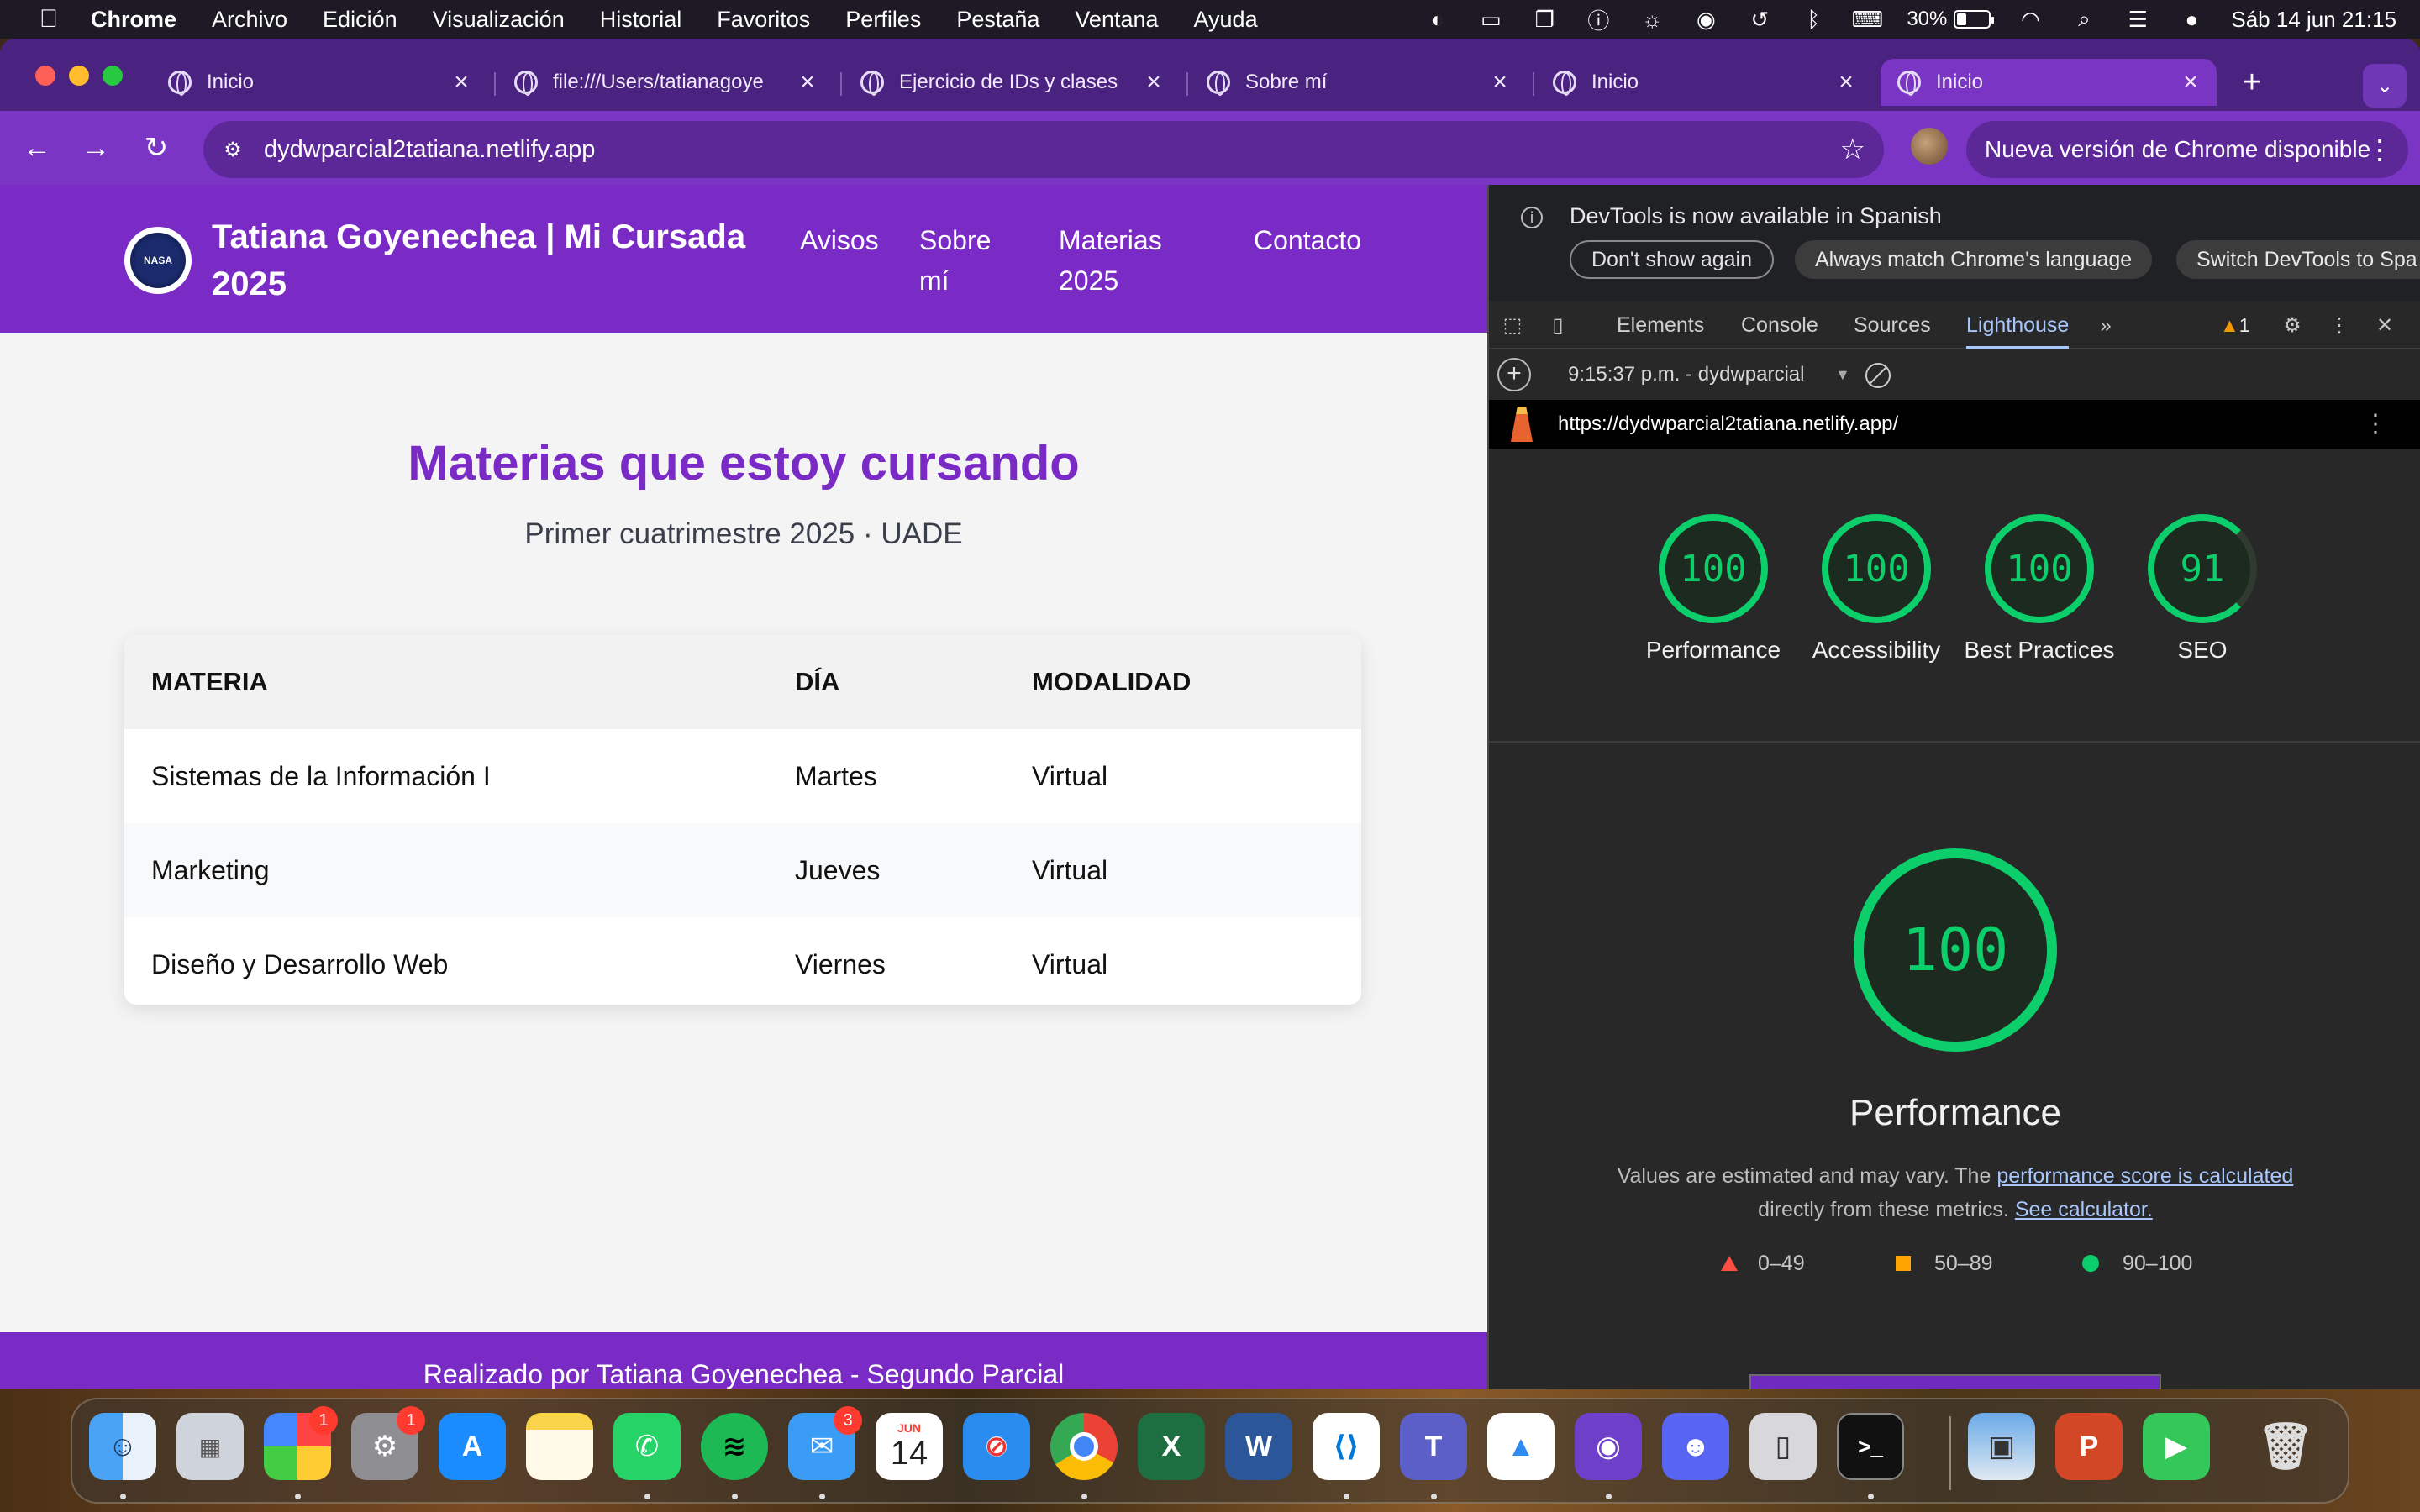 The height and width of the screenshot is (1512, 2420). I want to click on address-bar: ⚙ dydwparcial2tatiana.netlify.app ☆, so click(1043, 149).